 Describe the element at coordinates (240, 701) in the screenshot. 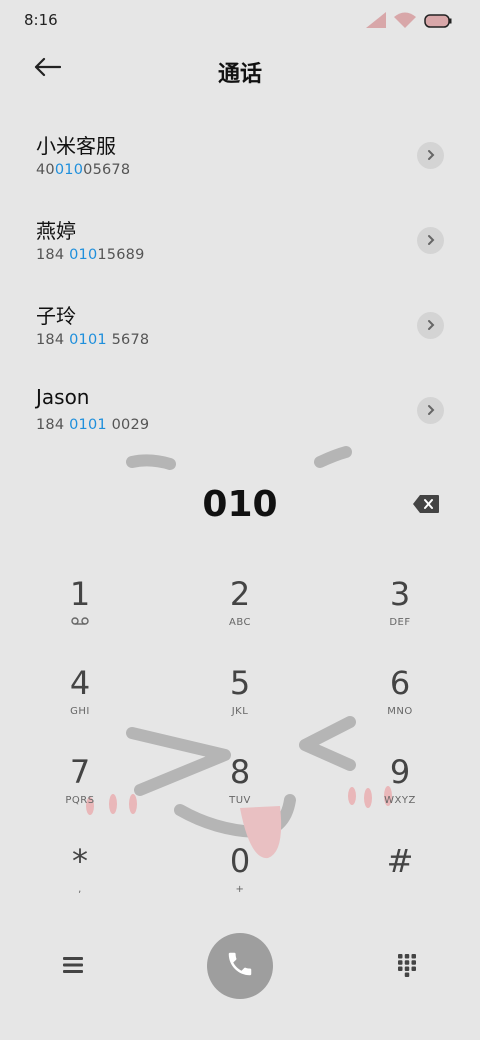

I see `key-5: 5 JKL` at that location.